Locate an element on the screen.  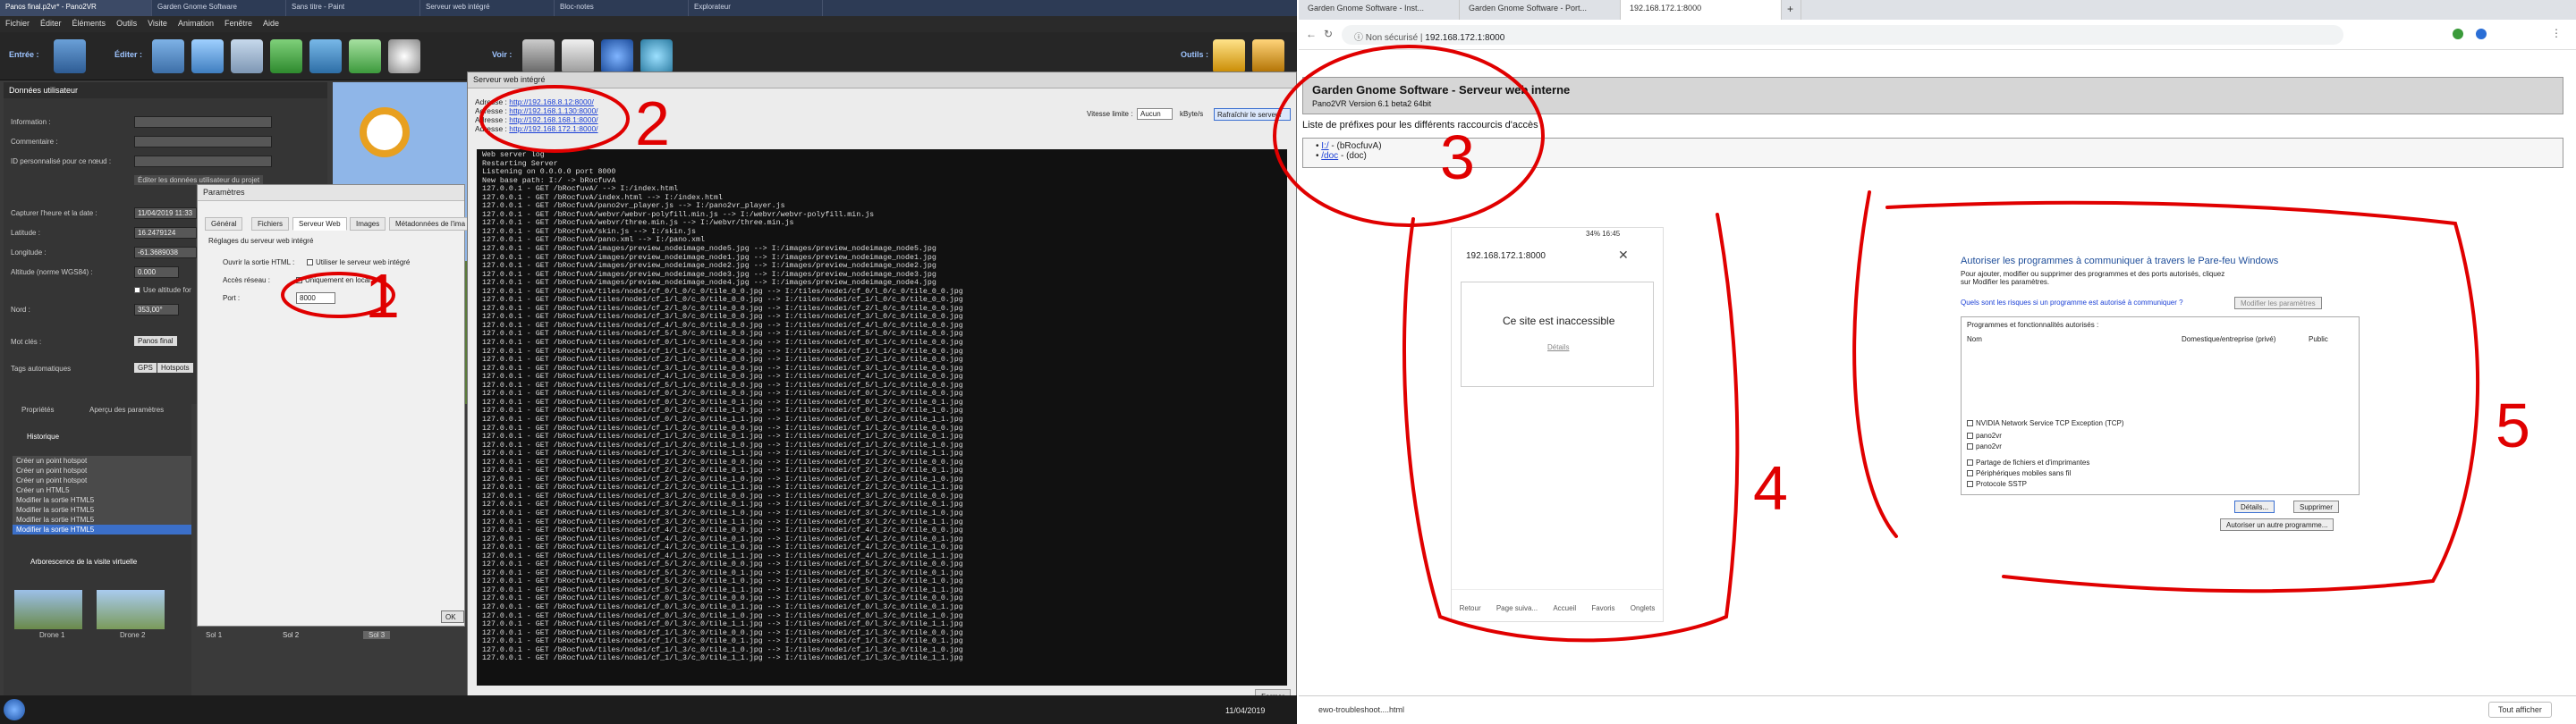
address-link: http://192.168.172.1:8000/ is located at coordinates (553, 128).